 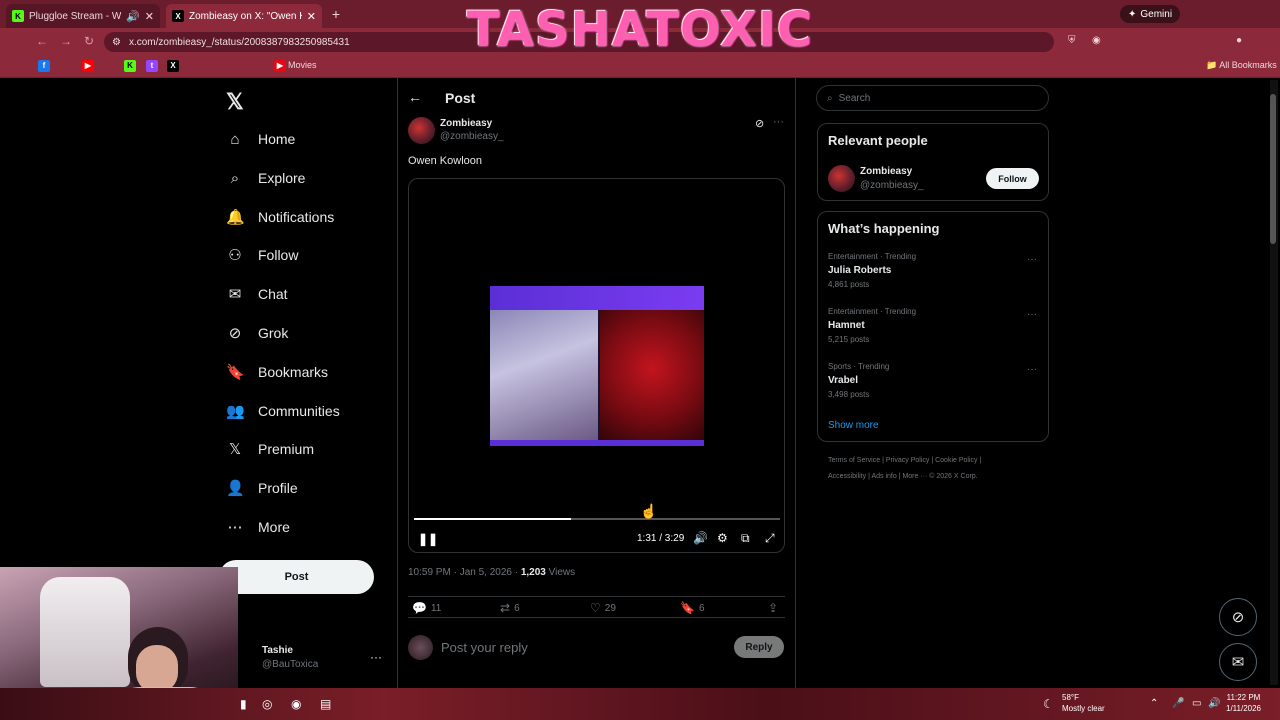 What do you see at coordinates (42, 41) in the screenshot?
I see `back-icon: ←` at bounding box center [42, 41].